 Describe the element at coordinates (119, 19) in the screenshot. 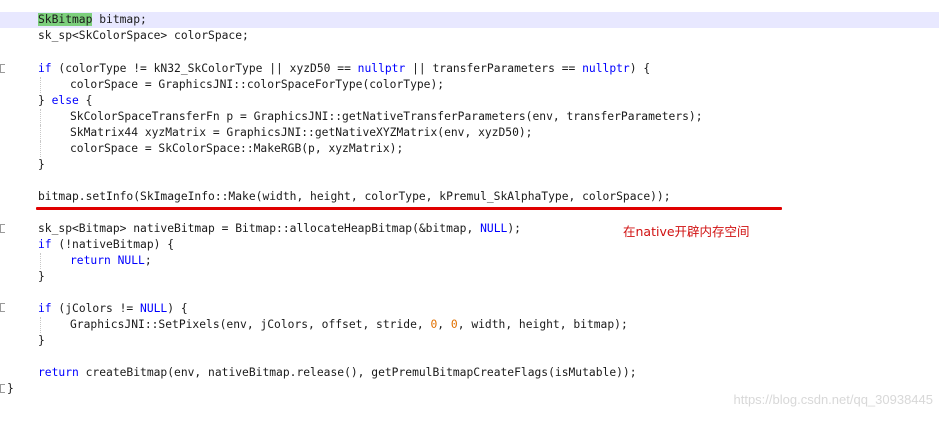

I see `code-text: bitmap;` at that location.